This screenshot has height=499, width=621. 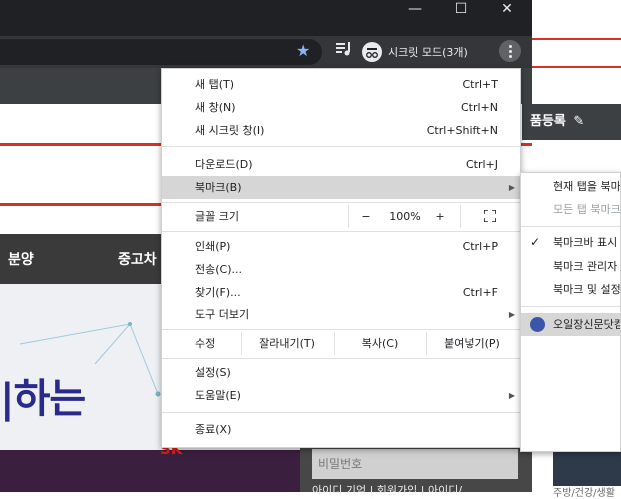 I want to click on menu-print: 인쇄(P) Ctrl+P, so click(x=341, y=246).